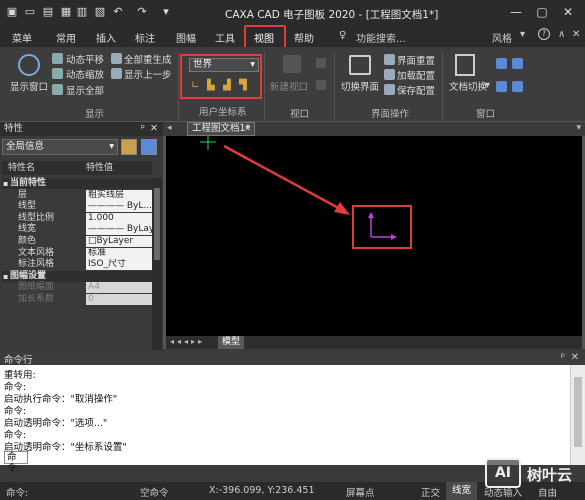 This screenshot has height=500, width=585. What do you see at coordinates (14, 128) in the screenshot?
I see `properties-title-text: 特性` at bounding box center [14, 128].